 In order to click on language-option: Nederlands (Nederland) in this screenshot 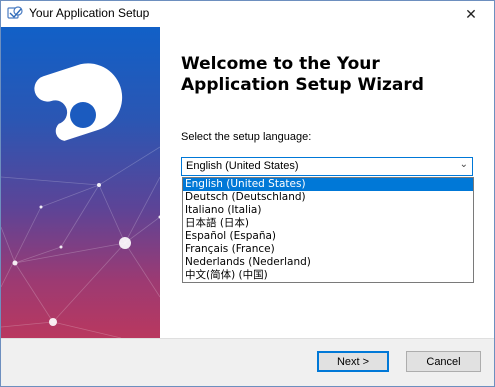, I will do `click(328, 262)`.